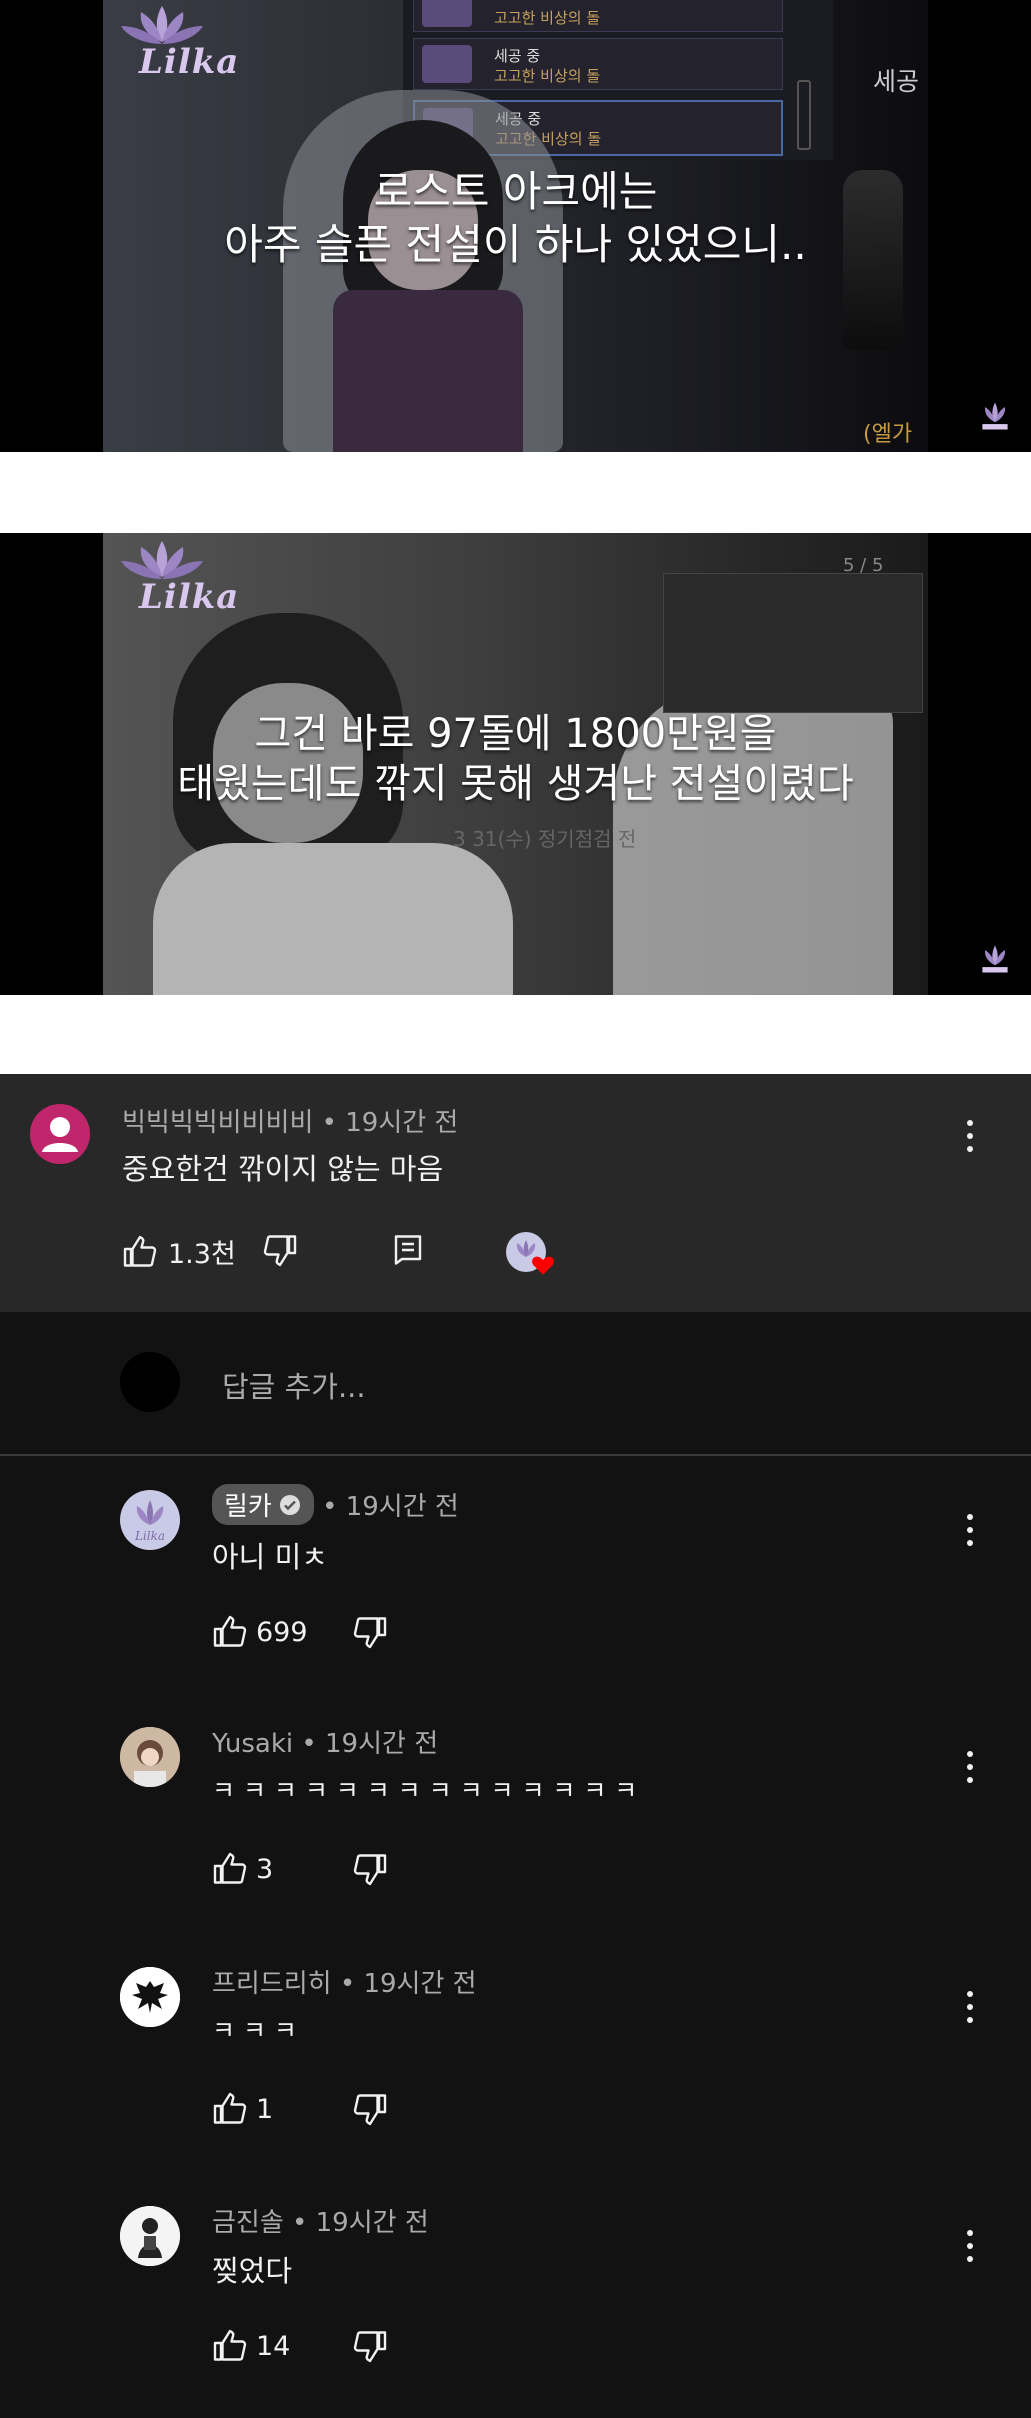  I want to click on comment-author: 금진솔, so click(248, 2223).